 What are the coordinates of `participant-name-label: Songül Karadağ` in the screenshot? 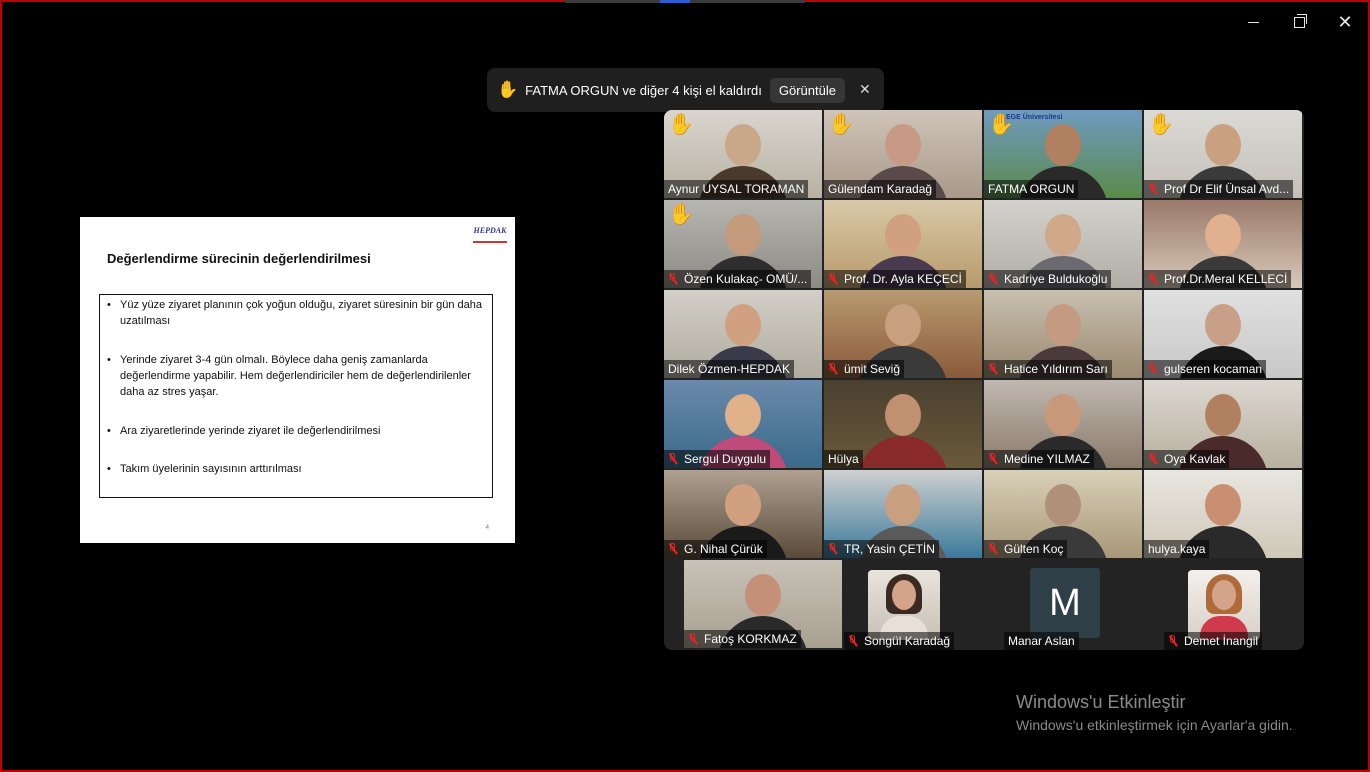 It's located at (899, 641).